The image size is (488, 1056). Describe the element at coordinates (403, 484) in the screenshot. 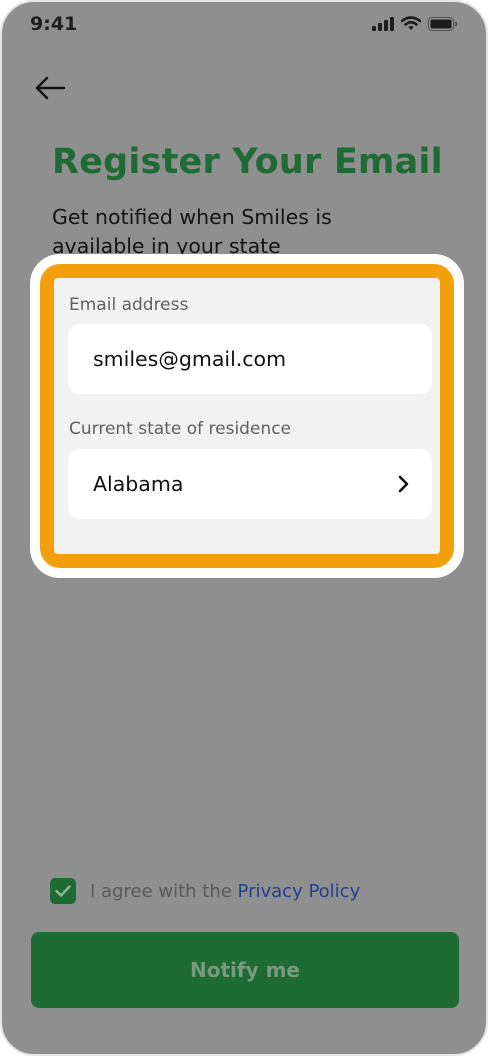

I see `chevron-right-icon` at that location.